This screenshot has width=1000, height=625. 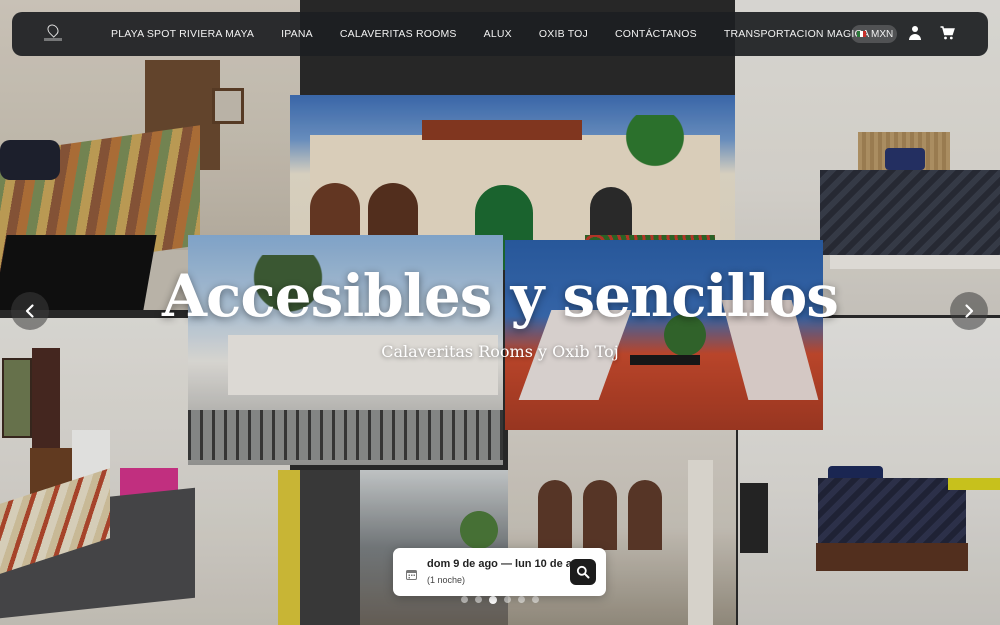 I want to click on currency-selector: MXN, so click(x=874, y=34).